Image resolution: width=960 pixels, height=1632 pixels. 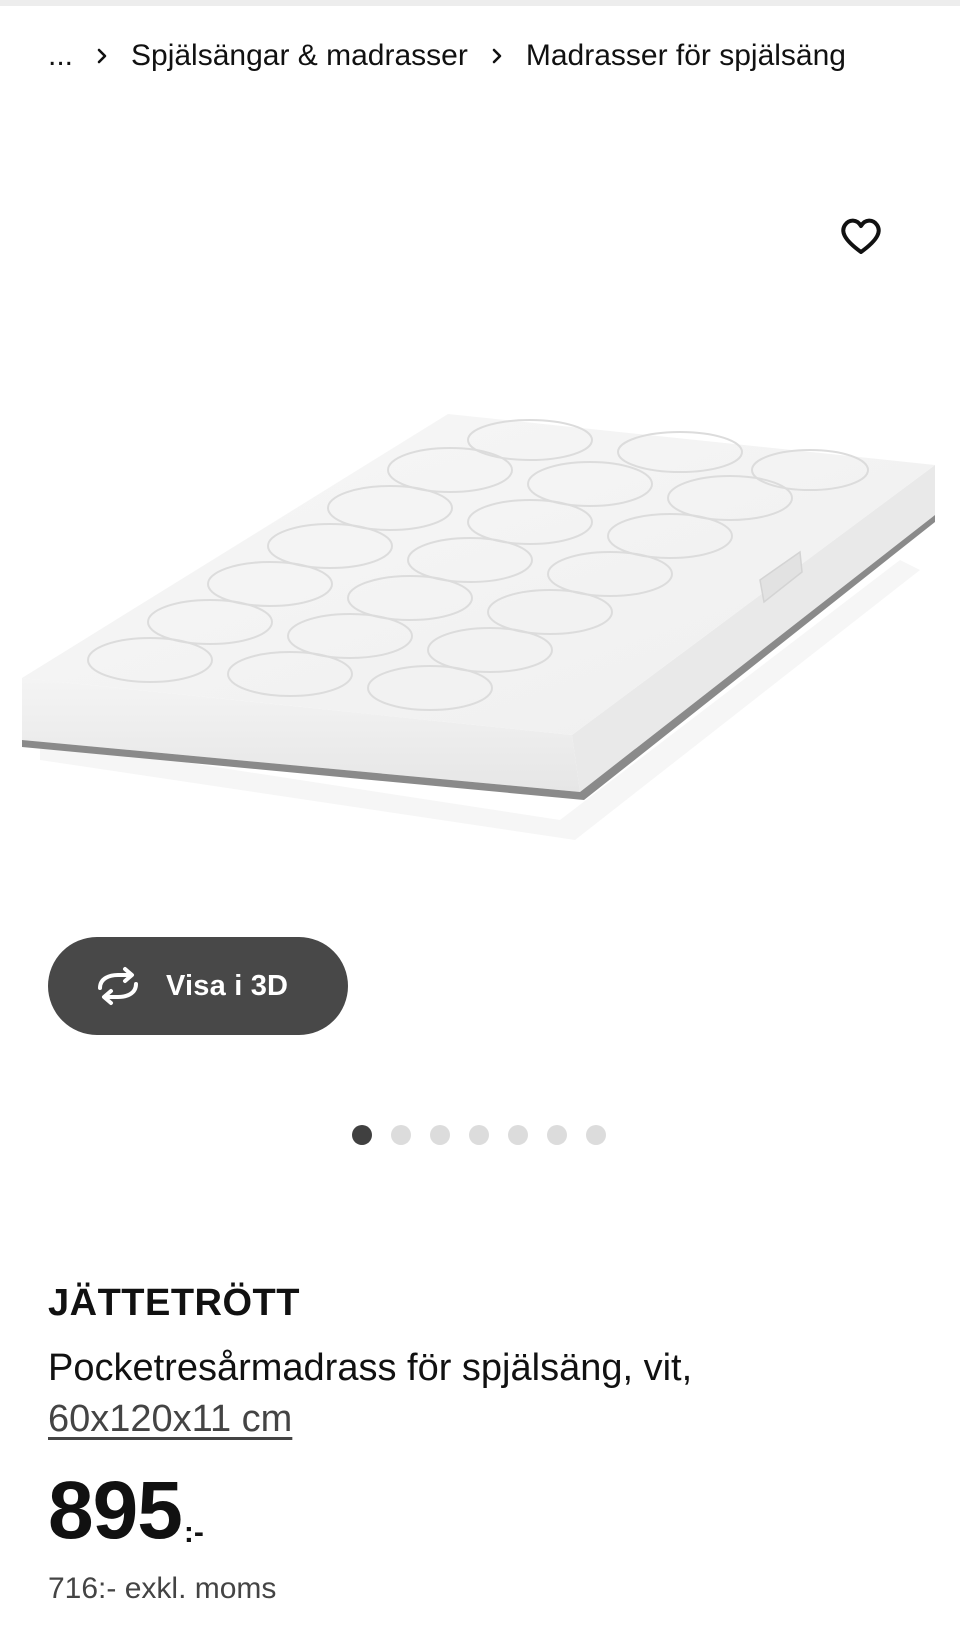 What do you see at coordinates (299, 56) in the screenshot?
I see `breadcrumb-item-cribs-mattresses: Spjälsängar & madrasser` at bounding box center [299, 56].